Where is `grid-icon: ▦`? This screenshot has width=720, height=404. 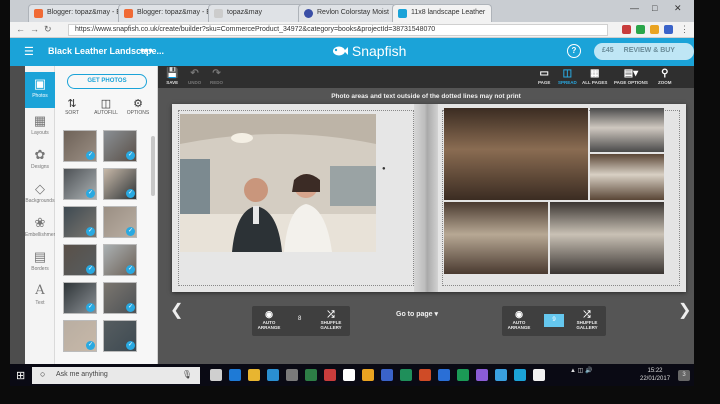
grid-icon: ▦ is located at coordinates (594, 73).